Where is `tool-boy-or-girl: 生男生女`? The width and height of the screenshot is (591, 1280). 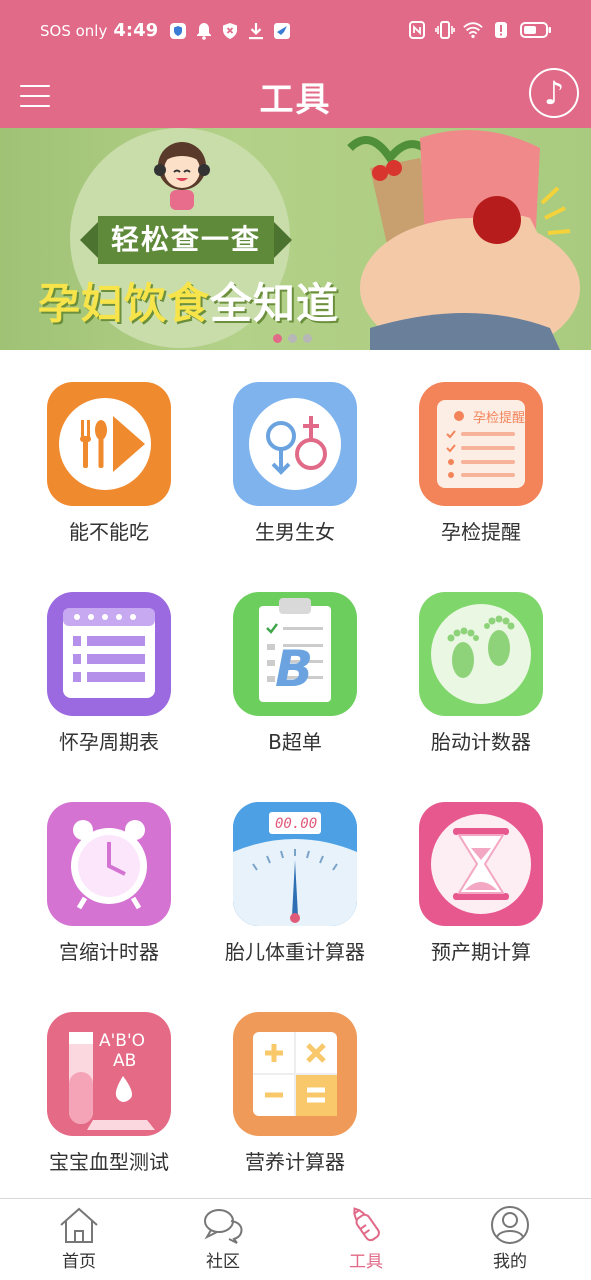 tool-boy-or-girl: 生男生女 is located at coordinates (279, 447).